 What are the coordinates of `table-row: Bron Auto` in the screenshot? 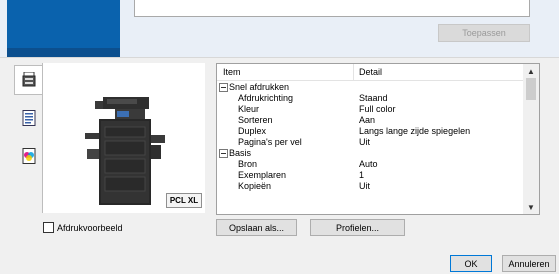 It's located at (370, 164).